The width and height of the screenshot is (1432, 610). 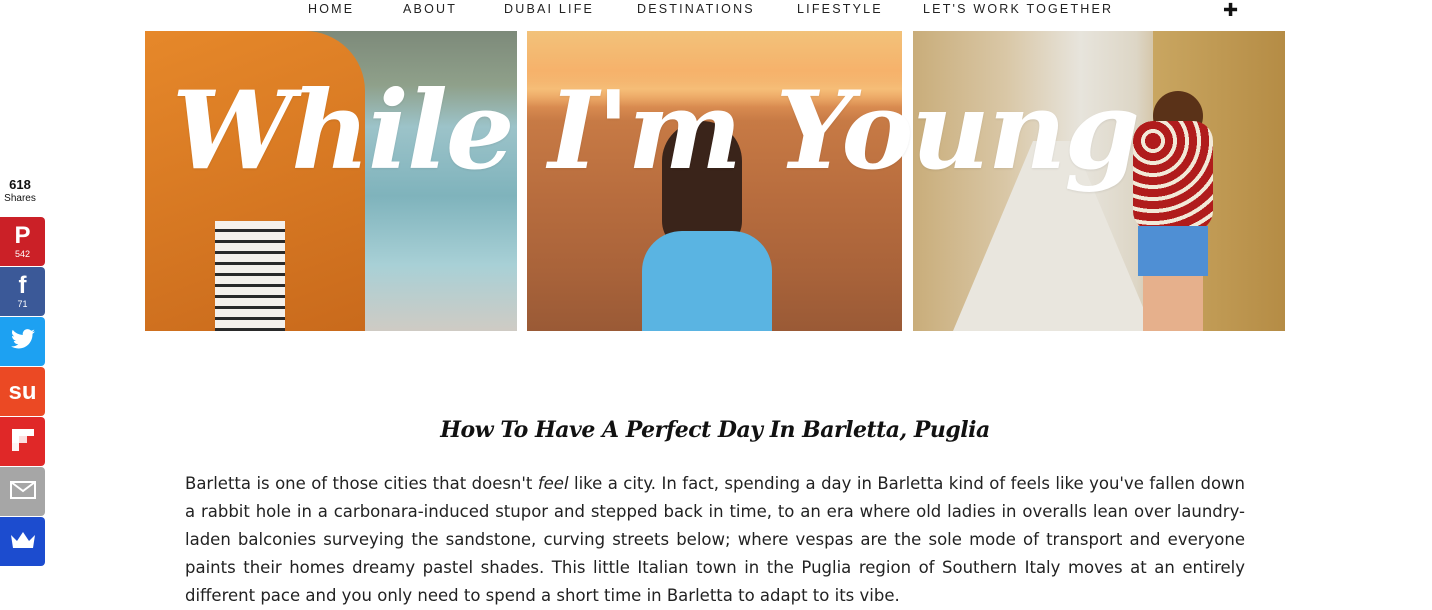 I want to click on nav-item-work-together: LET'S WORK TOGETHER, so click(x=1018, y=9).